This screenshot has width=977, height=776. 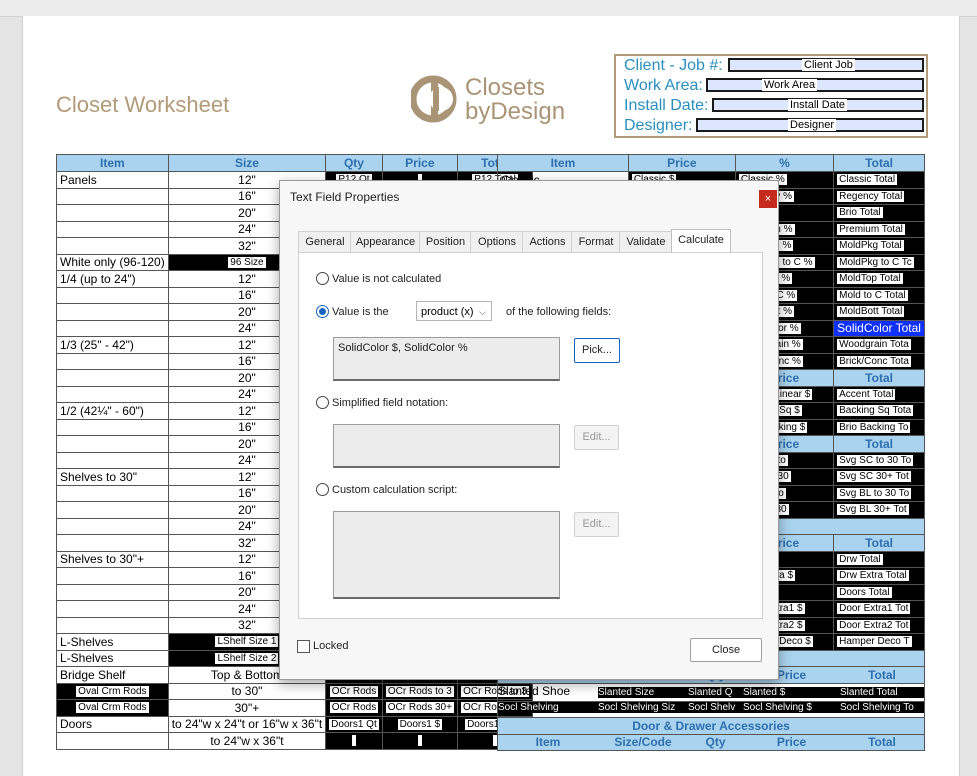 What do you see at coordinates (419, 691) in the screenshot?
I see `left-cell-price: OCr Rods to 3` at bounding box center [419, 691].